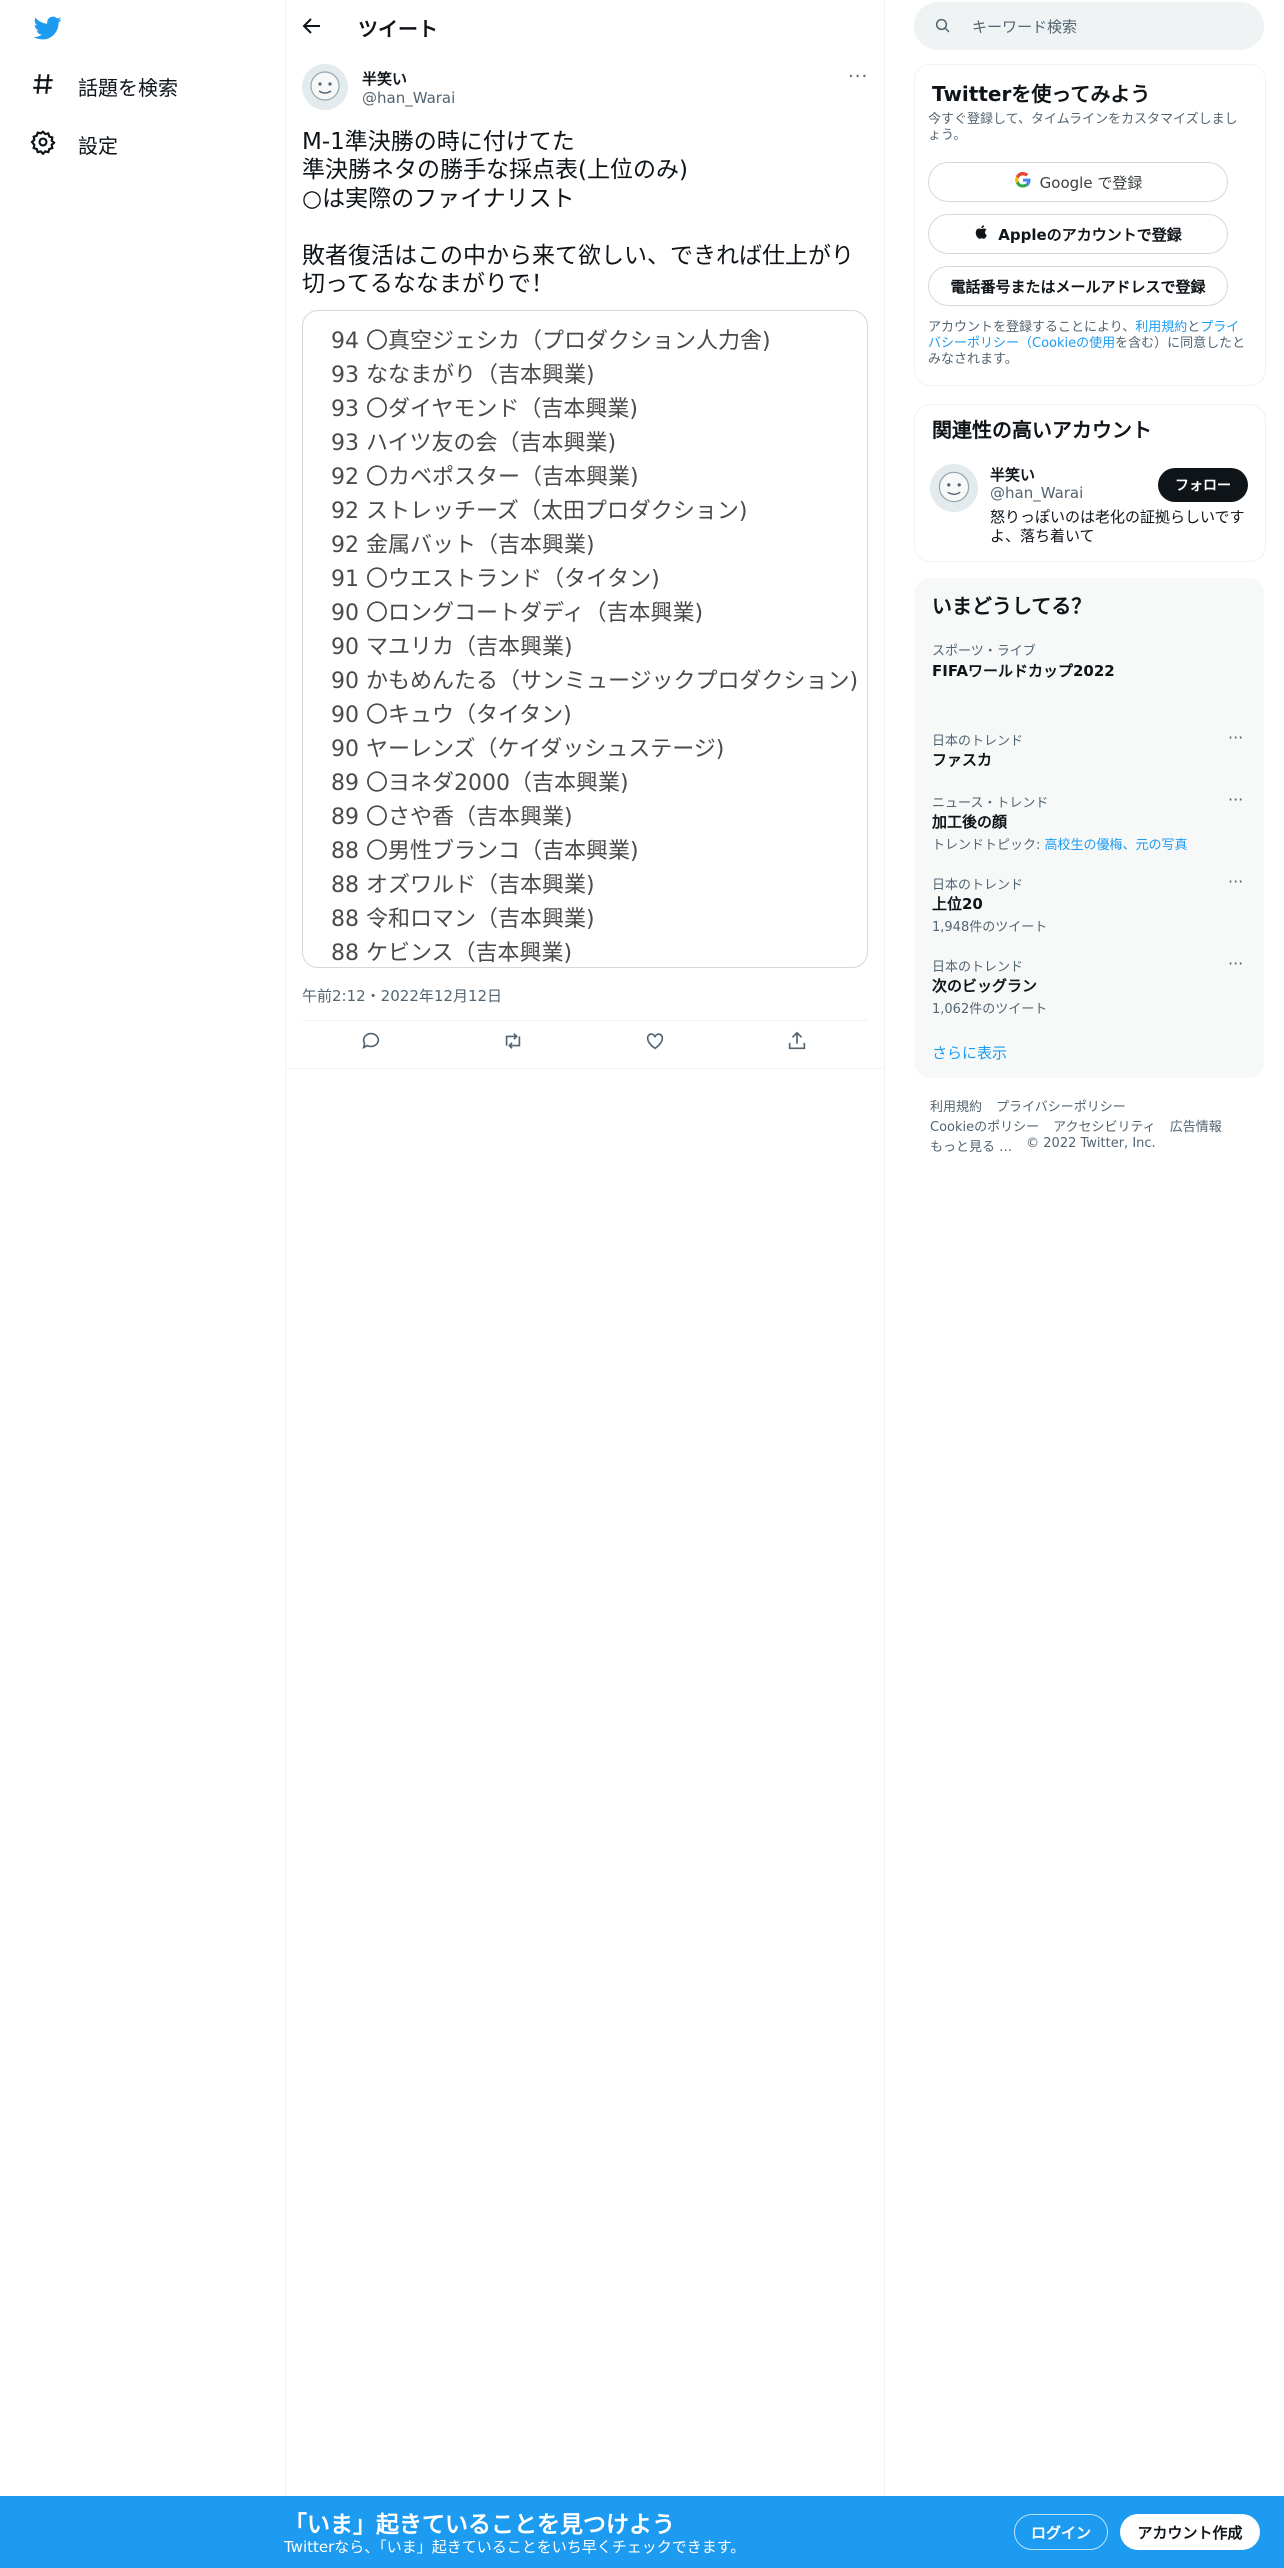 Image resolution: width=1284 pixels, height=2568 pixels. What do you see at coordinates (485, 851) in the screenshot?
I see `ranking-row: 88 〇男性ブランコ（吉本興業)` at bounding box center [485, 851].